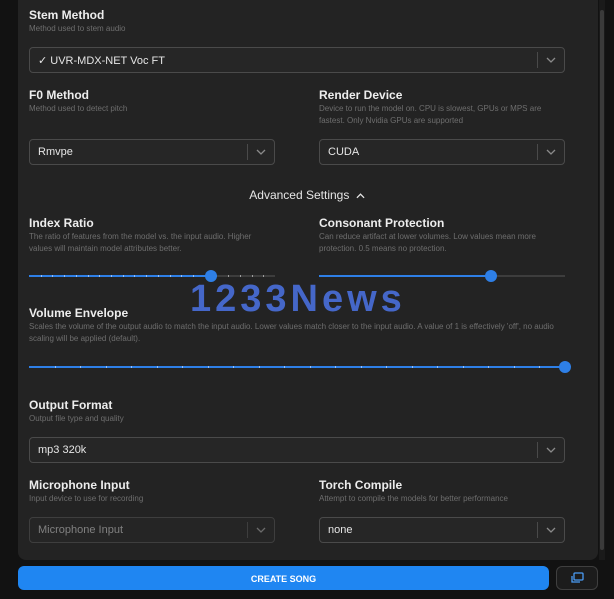 Image resolution: width=614 pixels, height=599 pixels. I want to click on microphone-input-value: Microphone Input, so click(80, 530).